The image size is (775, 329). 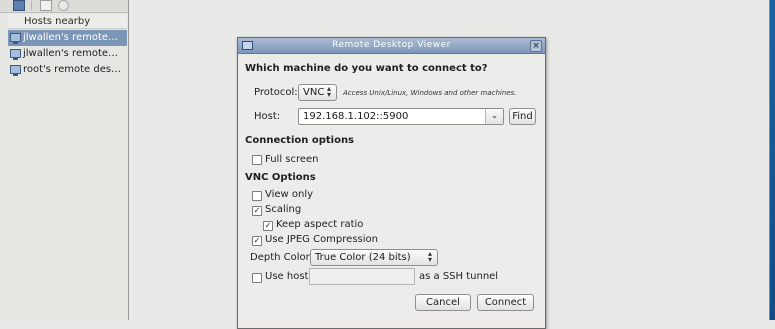 I want to click on dialog-title: Remote Desktop Viewer, so click(x=391, y=45).